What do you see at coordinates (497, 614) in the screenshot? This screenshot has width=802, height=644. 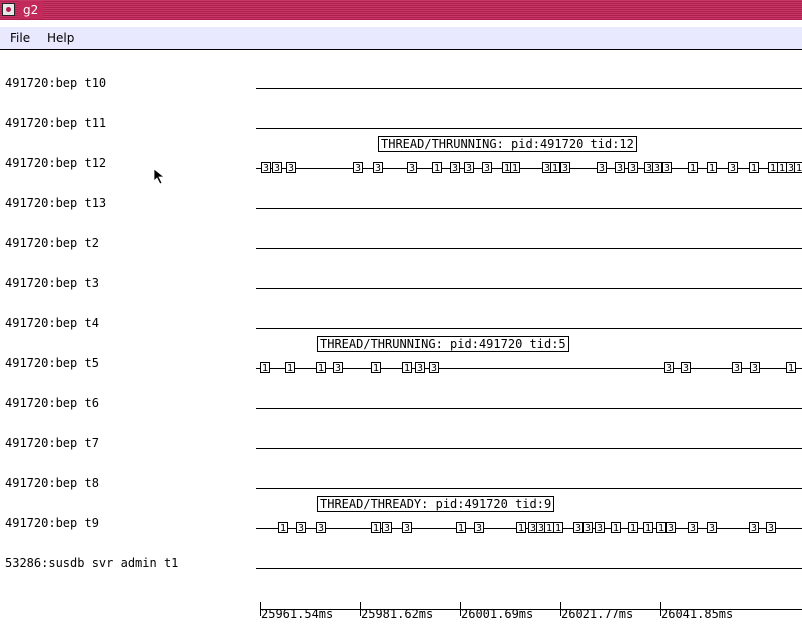 I see `axis-tick-label: 26001.69ms` at bounding box center [497, 614].